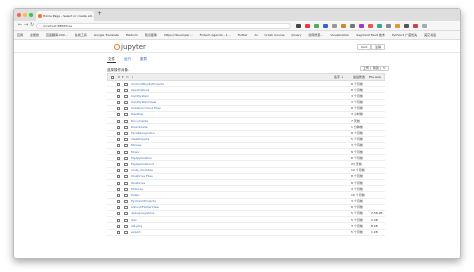 The height and width of the screenshot is (272, 474). What do you see at coordinates (138, 183) in the screenshot?
I see `file-name: OneDrive` at bounding box center [138, 183].